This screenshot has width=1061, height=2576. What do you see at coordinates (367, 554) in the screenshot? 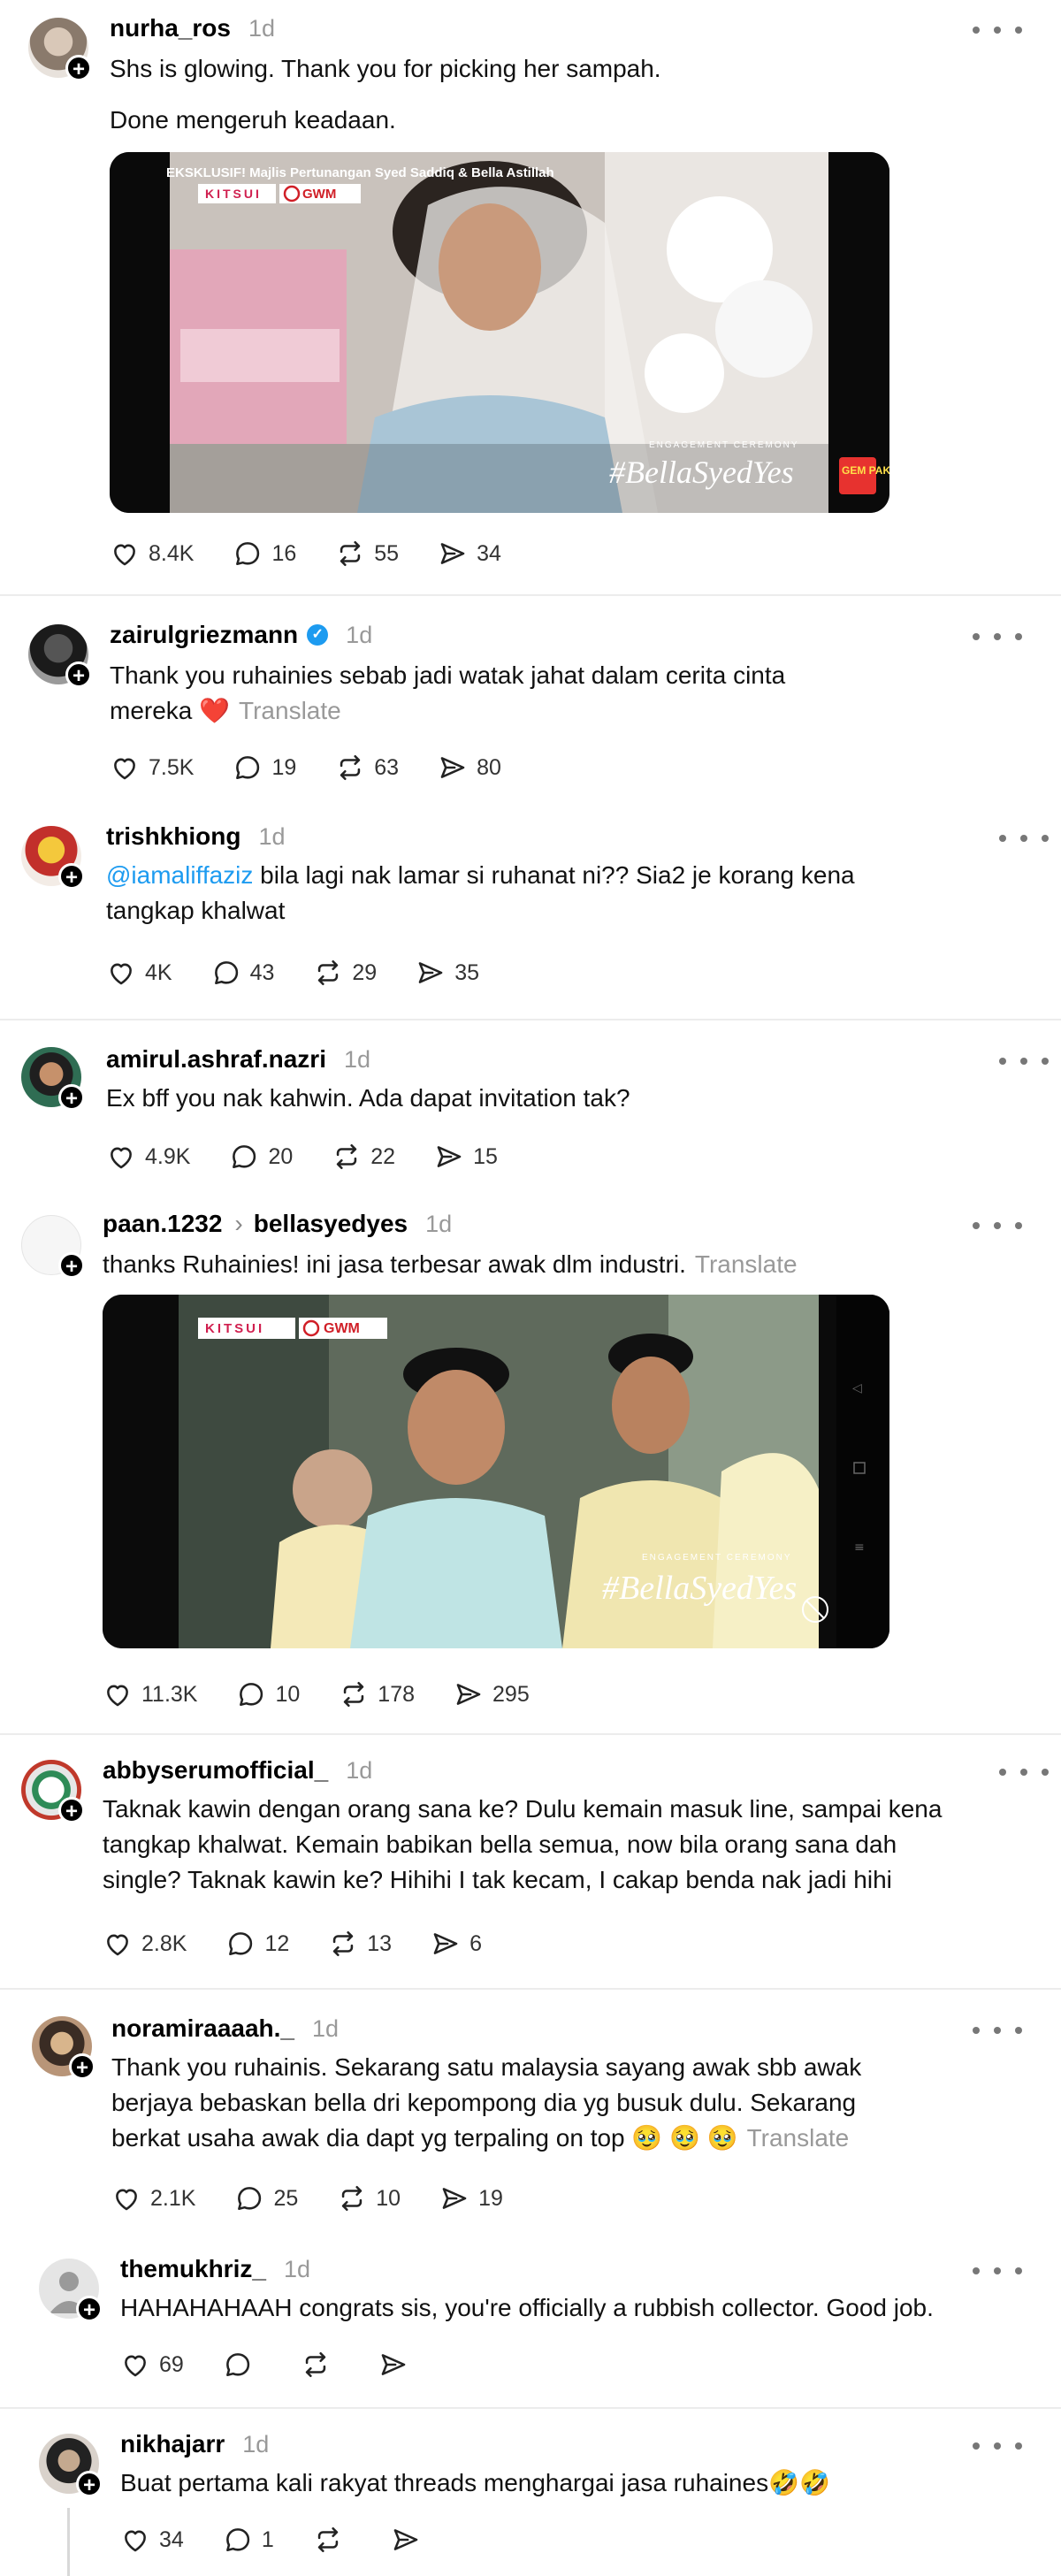
I see `repost-button: 55` at bounding box center [367, 554].